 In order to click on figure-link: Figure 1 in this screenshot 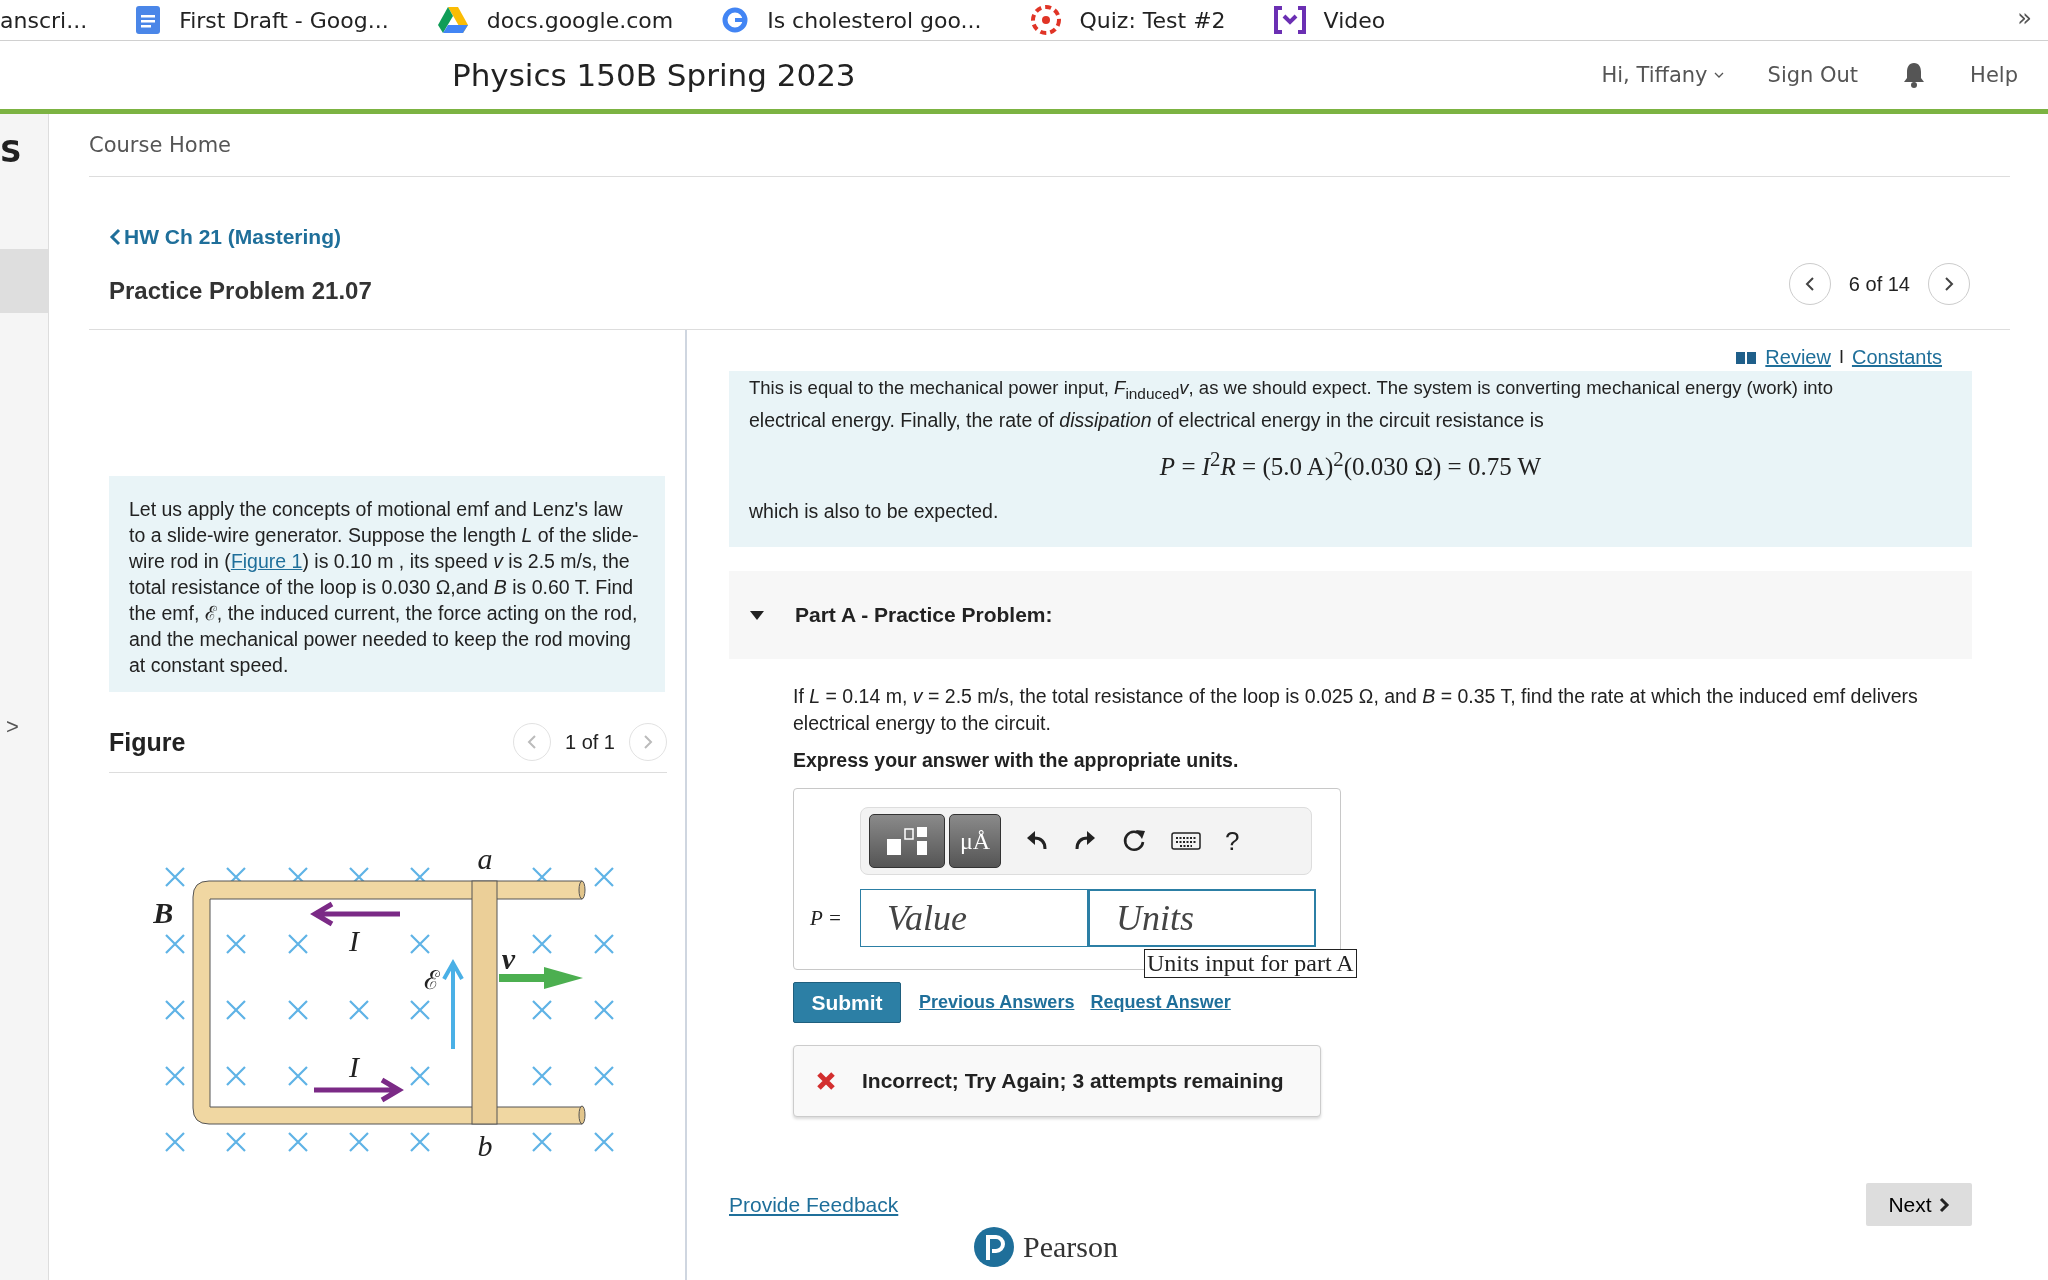, I will do `click(266, 561)`.